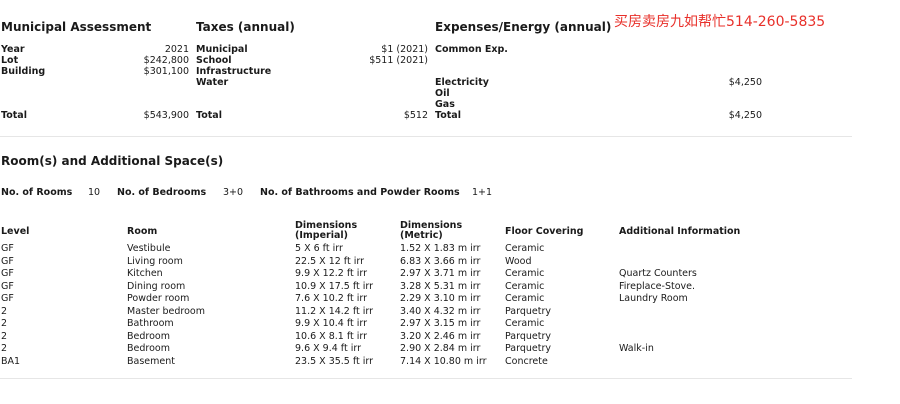  What do you see at coordinates (440, 286) in the screenshot?
I see `cell-metric: 3.28 X 5.31 m irr` at bounding box center [440, 286].